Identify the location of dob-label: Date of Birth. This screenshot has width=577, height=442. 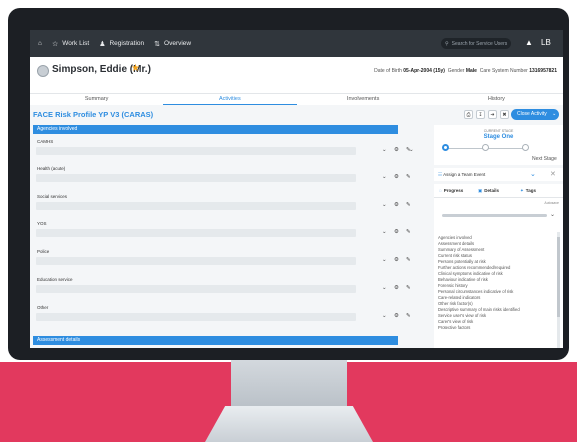
(388, 71).